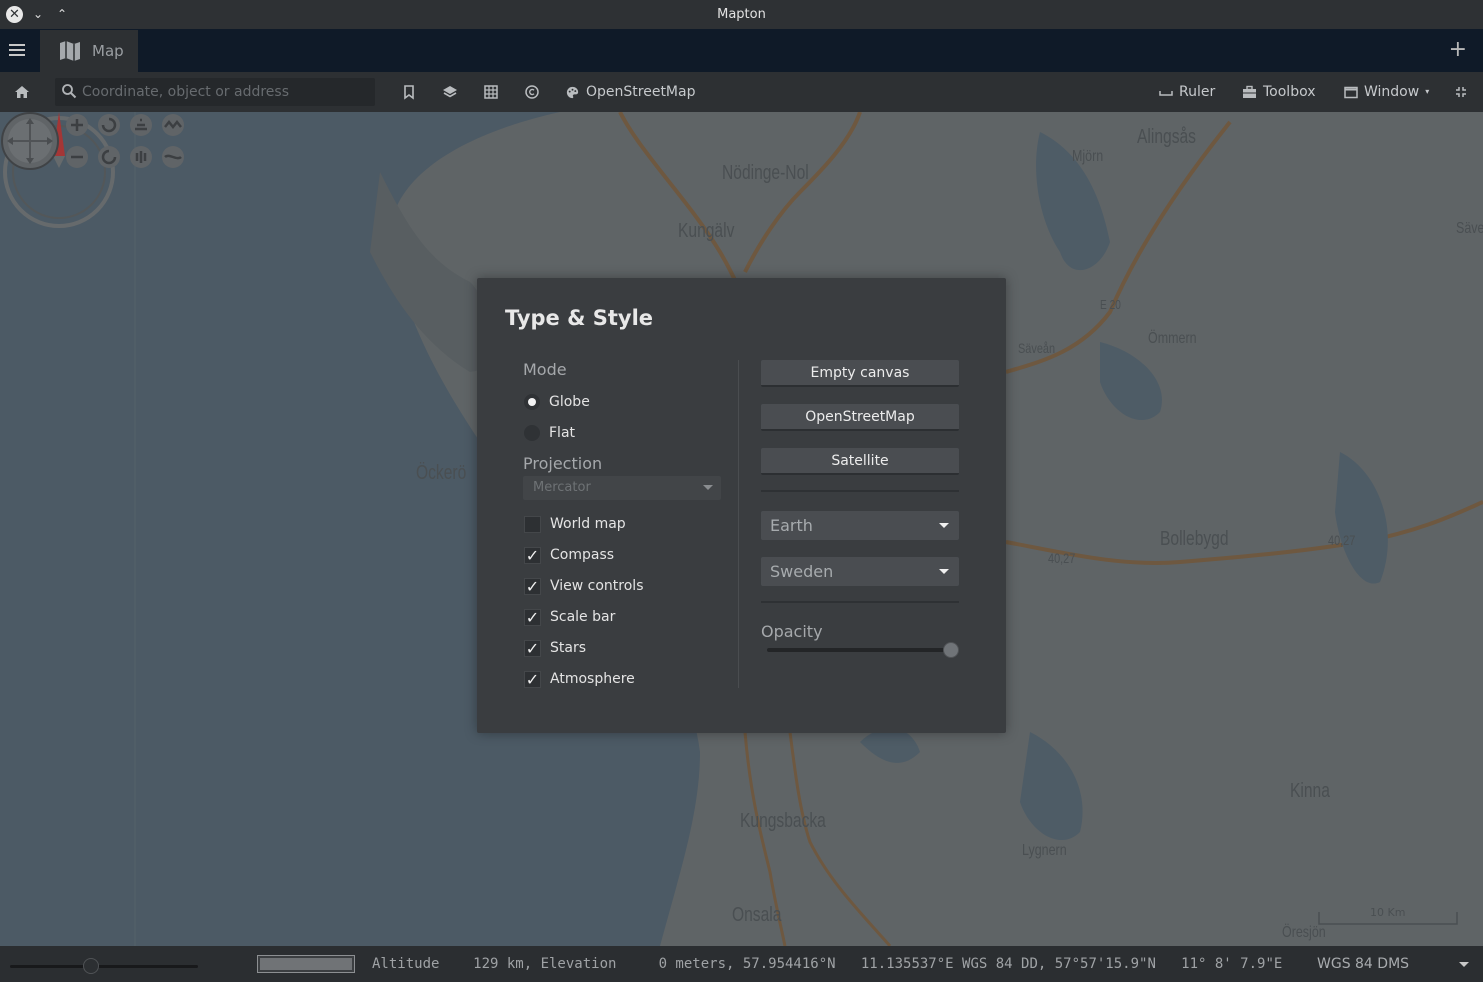  I want to click on bookmark-icon, so click(409, 92).